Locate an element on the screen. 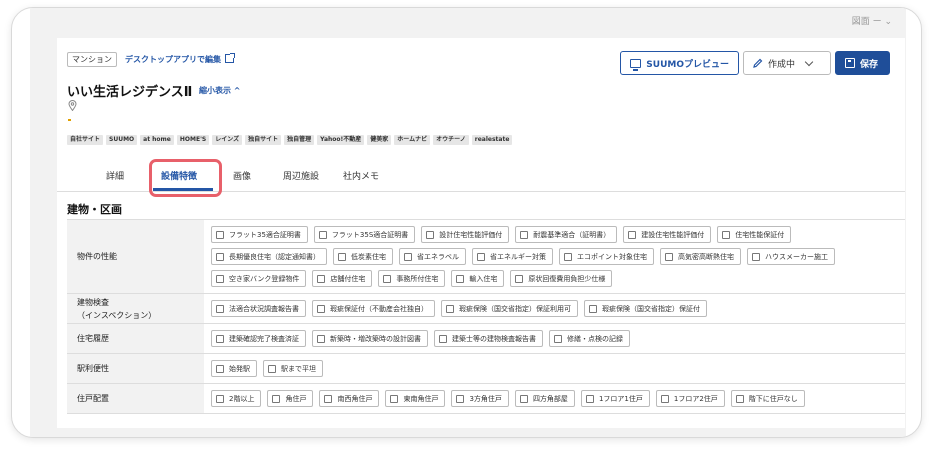 The image size is (934, 452). feature-checkbox: 1フロア1住戸 is located at coordinates (615, 398).